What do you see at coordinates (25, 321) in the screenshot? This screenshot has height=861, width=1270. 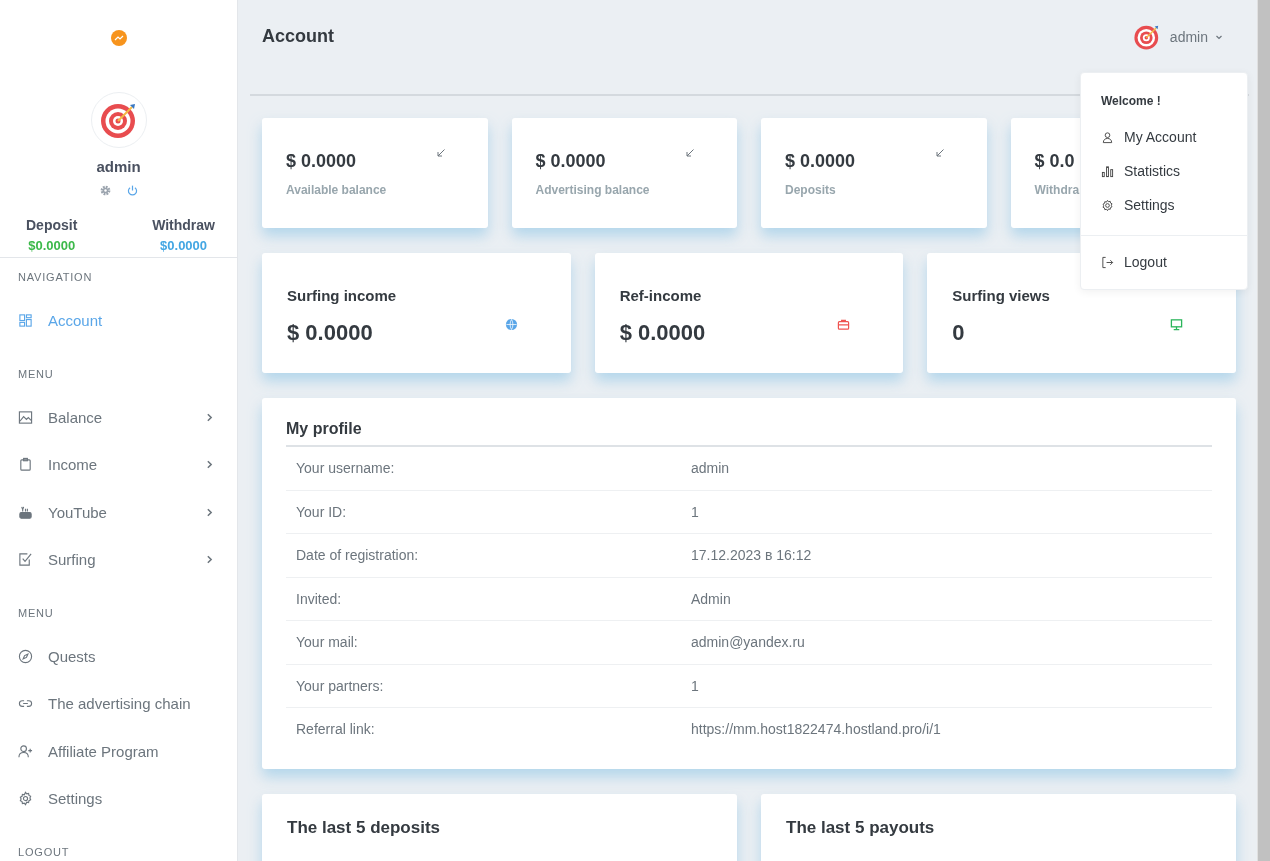 I see `dashboard-icon` at bounding box center [25, 321].